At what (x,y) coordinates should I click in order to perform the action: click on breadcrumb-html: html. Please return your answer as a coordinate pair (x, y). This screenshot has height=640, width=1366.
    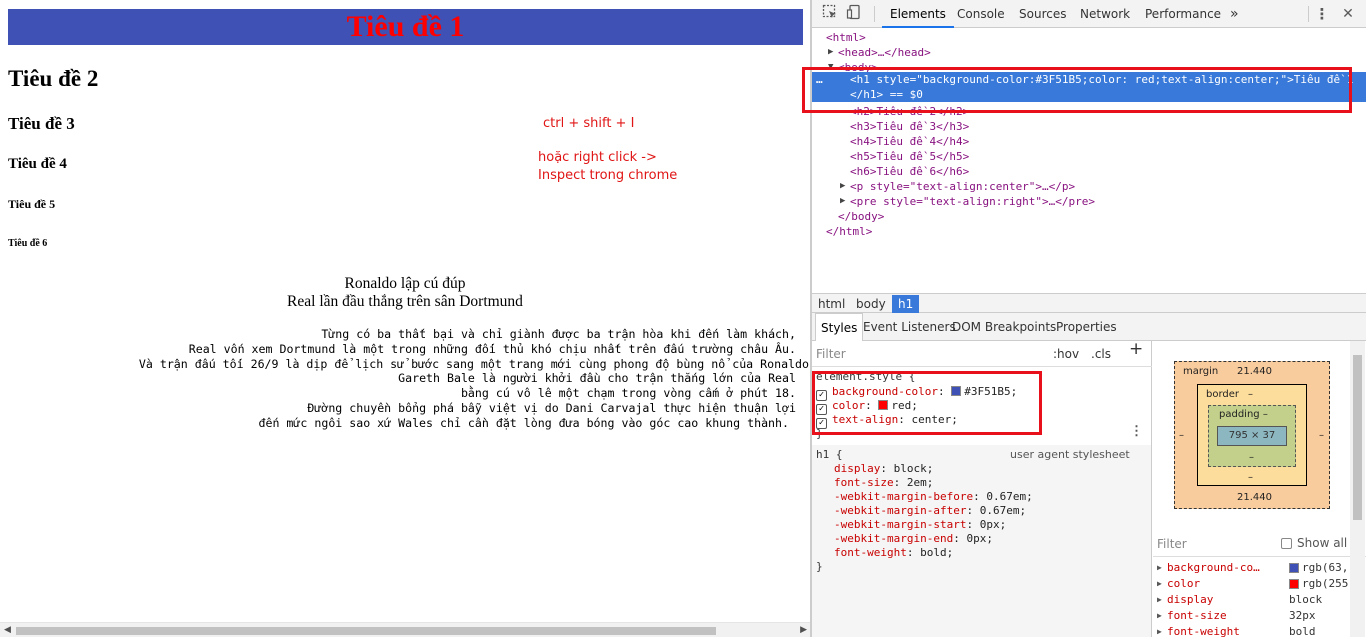
    Looking at the image, I should click on (831, 304).